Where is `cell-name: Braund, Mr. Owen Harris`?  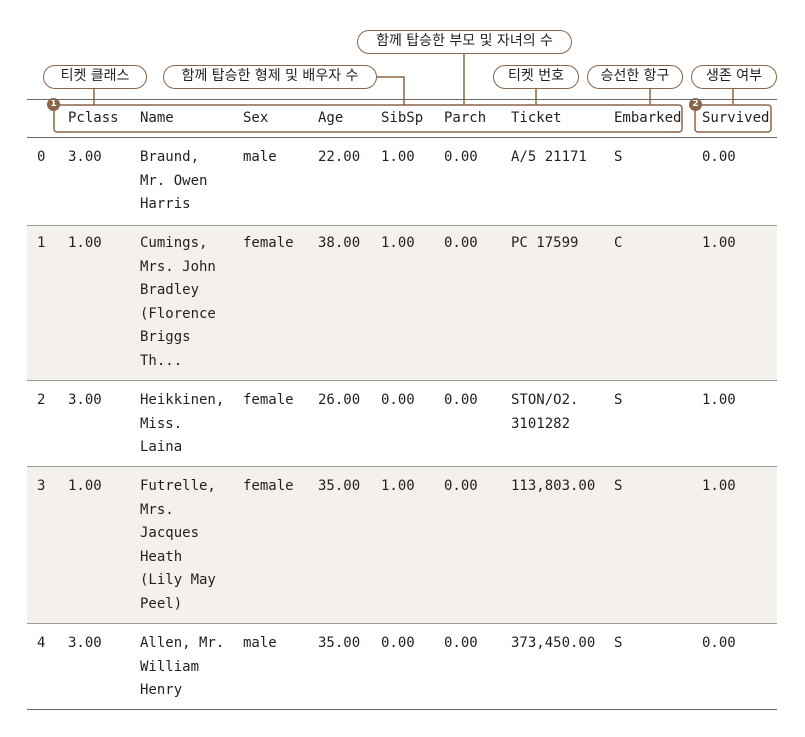
cell-name: Braund, Mr. Owen Harris is located at coordinates (174, 180).